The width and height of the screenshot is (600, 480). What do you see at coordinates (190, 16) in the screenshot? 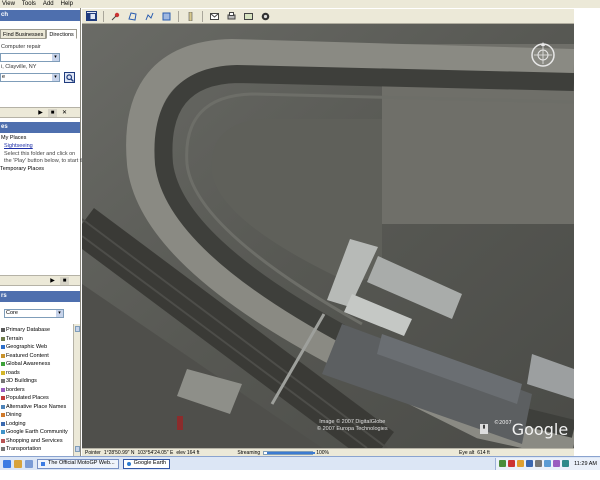
I see `ruler-icon` at bounding box center [190, 16].